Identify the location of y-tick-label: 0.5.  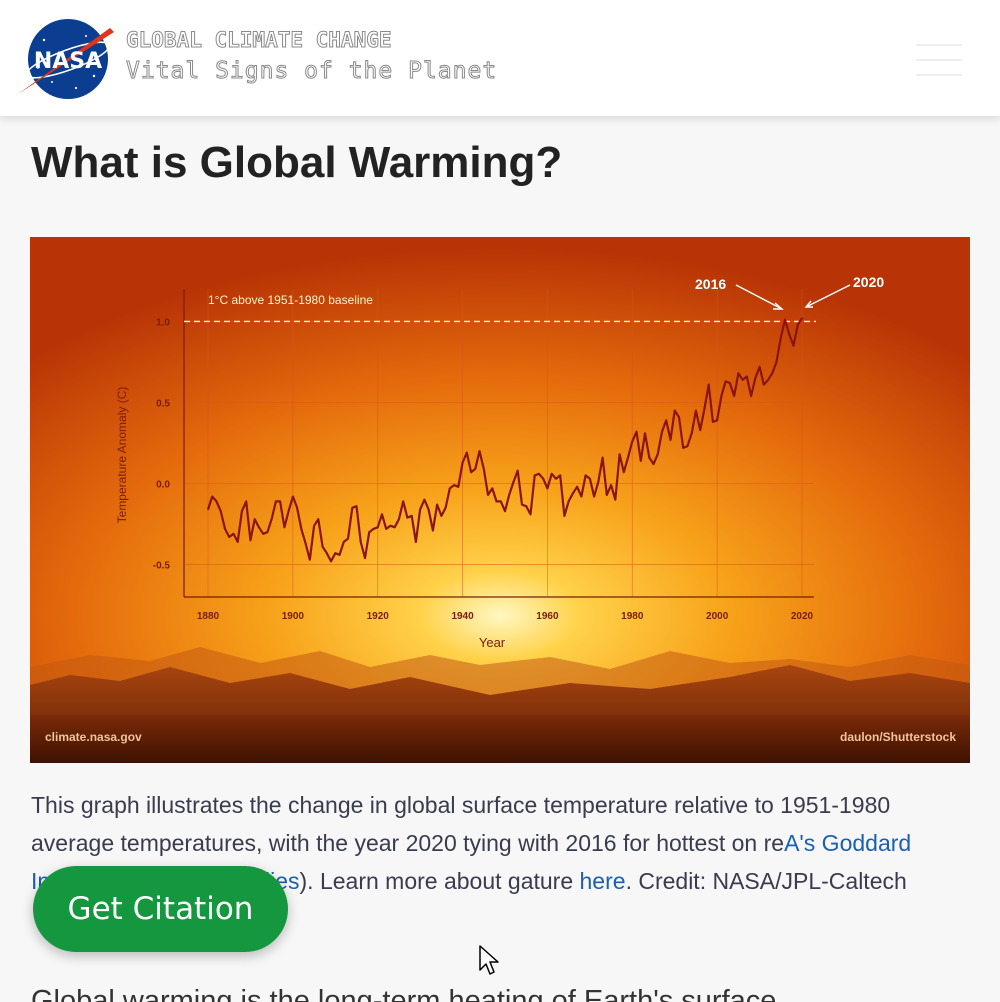
(163, 403).